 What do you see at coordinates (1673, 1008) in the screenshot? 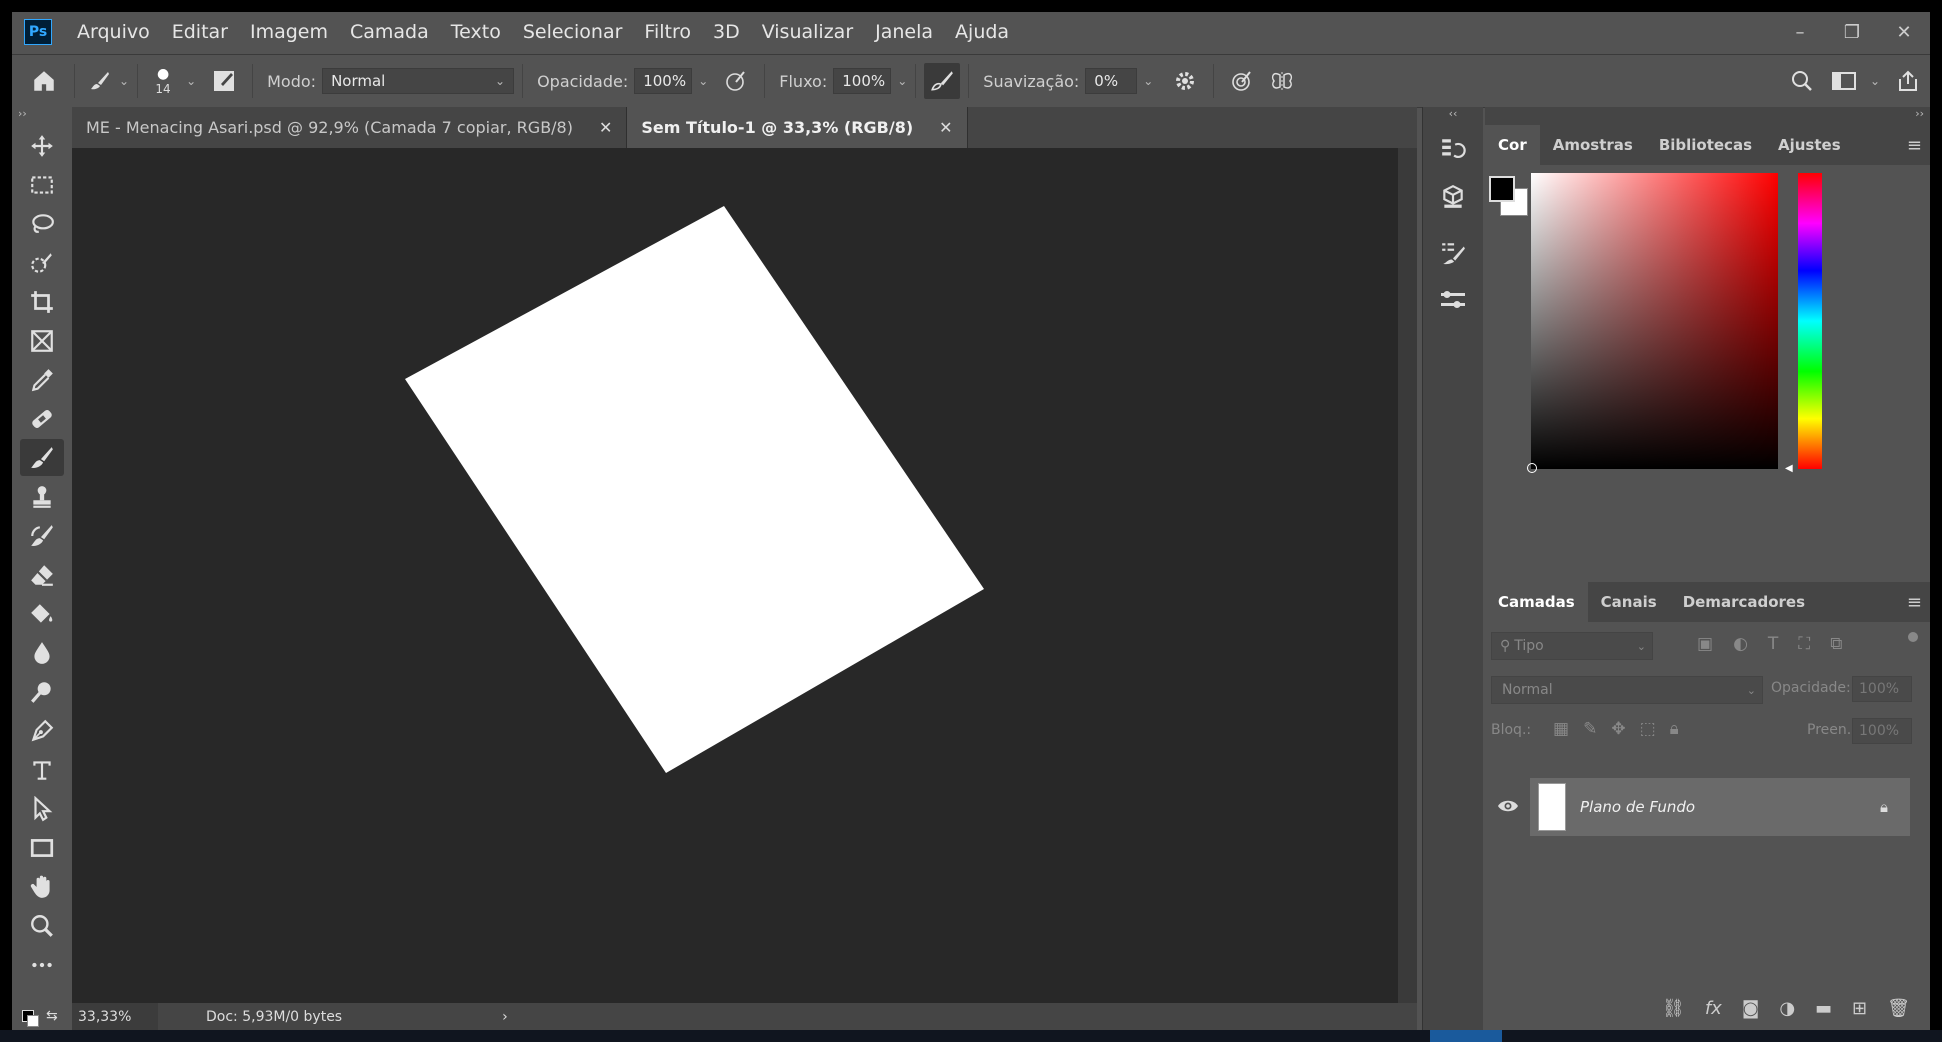
I see `link-layers-icon: ⛓` at bounding box center [1673, 1008].